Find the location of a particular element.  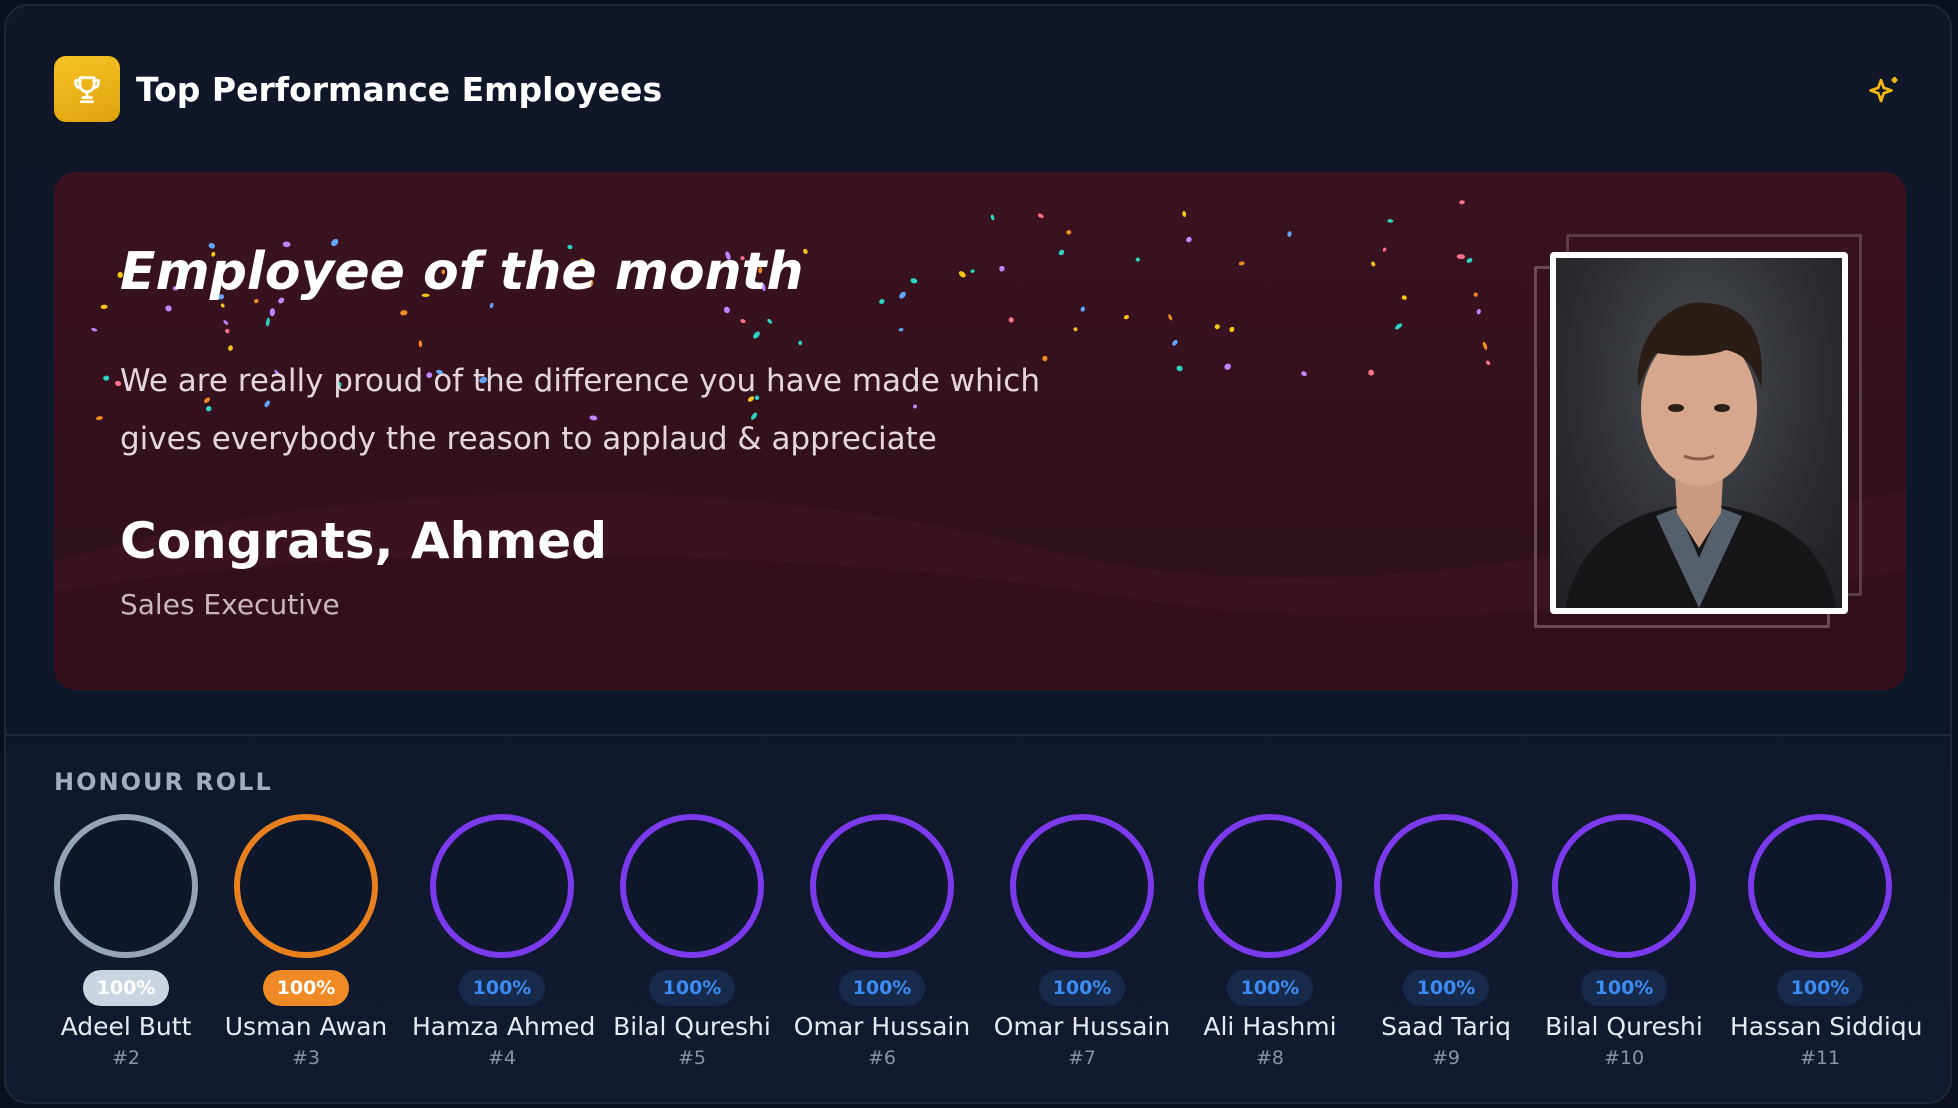

employee-rank: #8 is located at coordinates (1269, 1058).